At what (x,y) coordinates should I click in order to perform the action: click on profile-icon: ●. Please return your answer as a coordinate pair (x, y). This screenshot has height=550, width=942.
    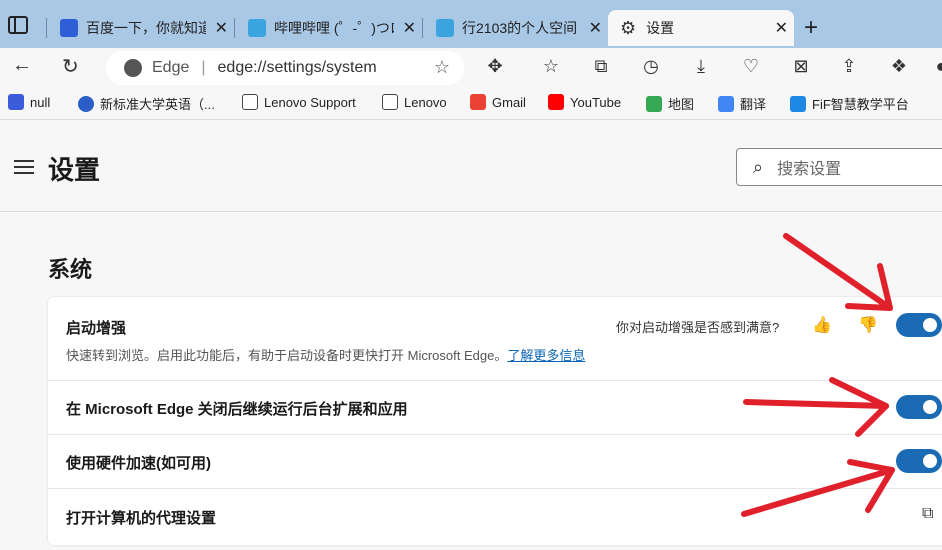
    Looking at the image, I should click on (936, 67).